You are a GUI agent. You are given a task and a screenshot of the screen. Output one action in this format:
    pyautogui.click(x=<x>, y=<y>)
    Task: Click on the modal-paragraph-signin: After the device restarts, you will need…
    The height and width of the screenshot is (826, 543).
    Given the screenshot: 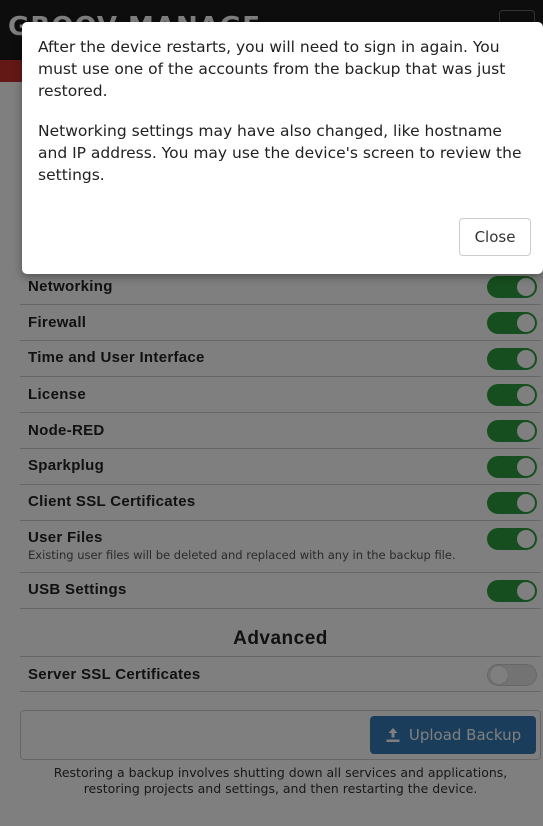 What is the action you would take?
    pyautogui.click(x=272, y=69)
    